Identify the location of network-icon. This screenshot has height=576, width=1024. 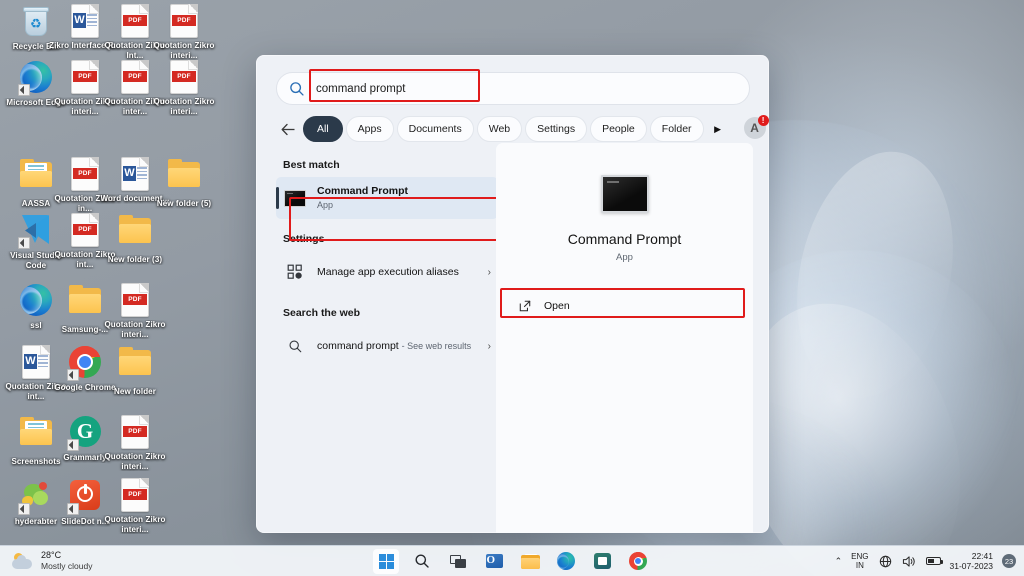
(885, 561).